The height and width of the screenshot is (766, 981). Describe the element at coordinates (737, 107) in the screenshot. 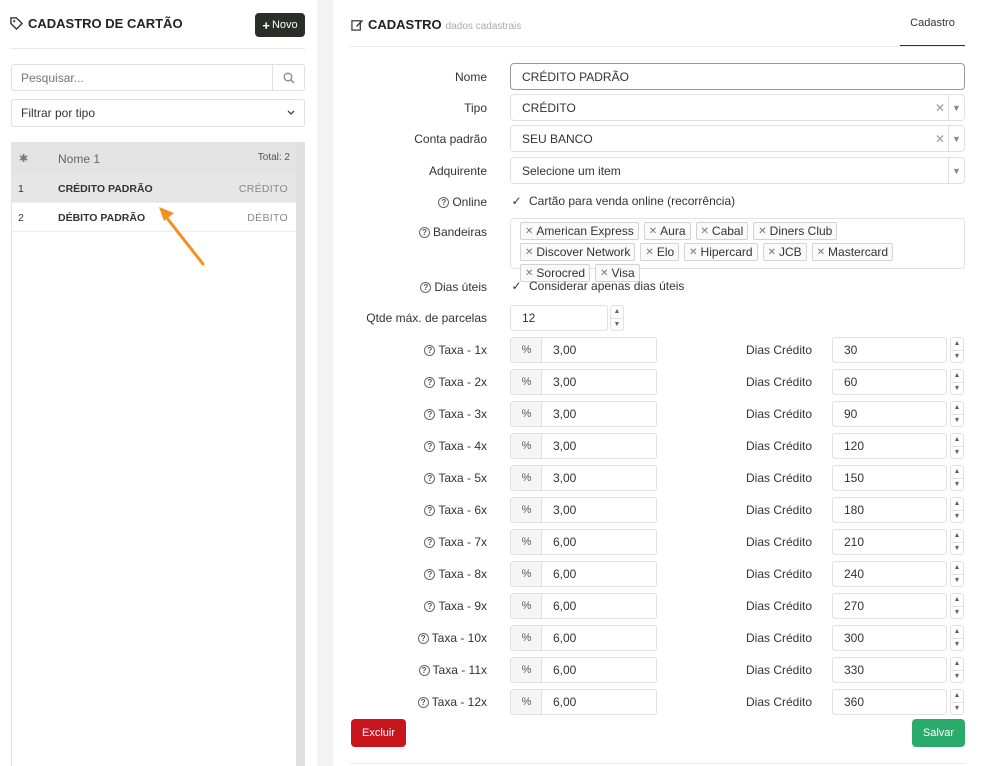

I see `tipo-select: CRÉDITO ✕ ▼` at that location.